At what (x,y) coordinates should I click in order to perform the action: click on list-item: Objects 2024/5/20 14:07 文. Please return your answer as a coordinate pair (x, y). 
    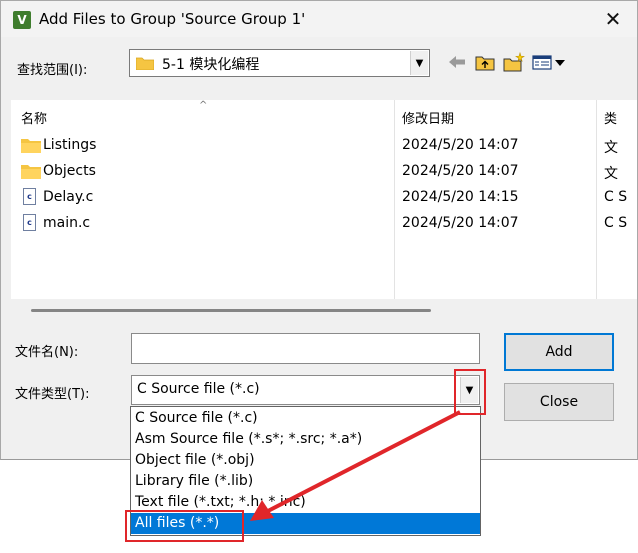
    Looking at the image, I should click on (324, 172).